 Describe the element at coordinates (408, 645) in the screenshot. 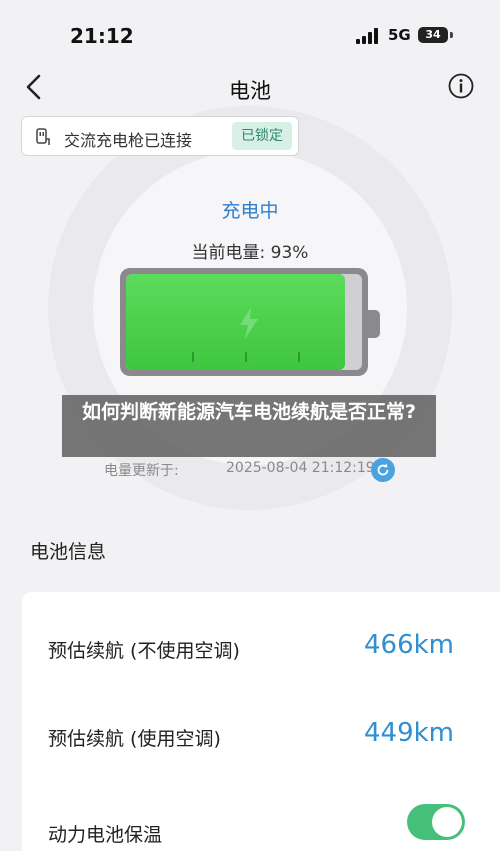

I see `range-no-ac-value: 466km` at that location.